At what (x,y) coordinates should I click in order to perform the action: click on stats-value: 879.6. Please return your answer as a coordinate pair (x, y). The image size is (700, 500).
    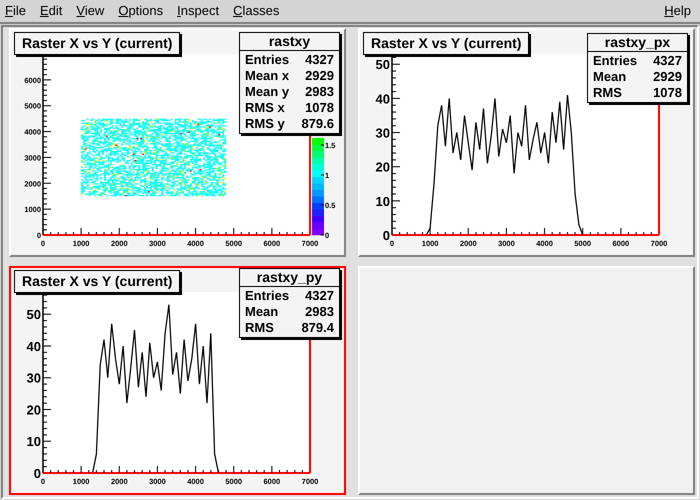
    Looking at the image, I should click on (317, 124).